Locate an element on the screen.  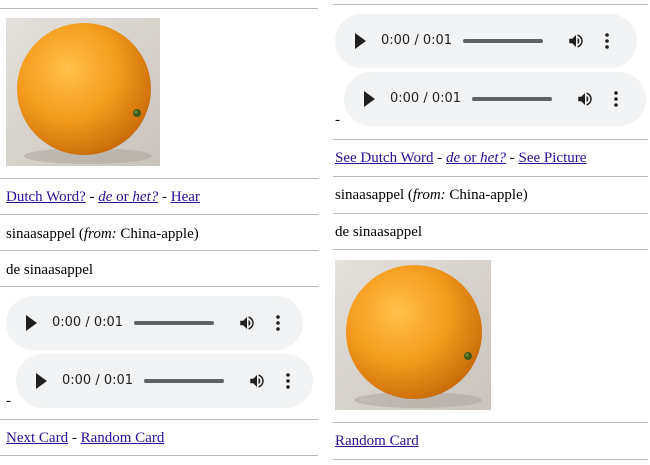
footer-links: Random Card is located at coordinates (377, 441).